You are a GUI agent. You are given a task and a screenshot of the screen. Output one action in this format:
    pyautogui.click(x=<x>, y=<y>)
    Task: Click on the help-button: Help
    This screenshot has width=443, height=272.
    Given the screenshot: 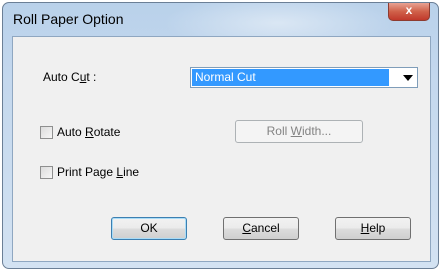 What is the action you would take?
    pyautogui.click(x=373, y=228)
    